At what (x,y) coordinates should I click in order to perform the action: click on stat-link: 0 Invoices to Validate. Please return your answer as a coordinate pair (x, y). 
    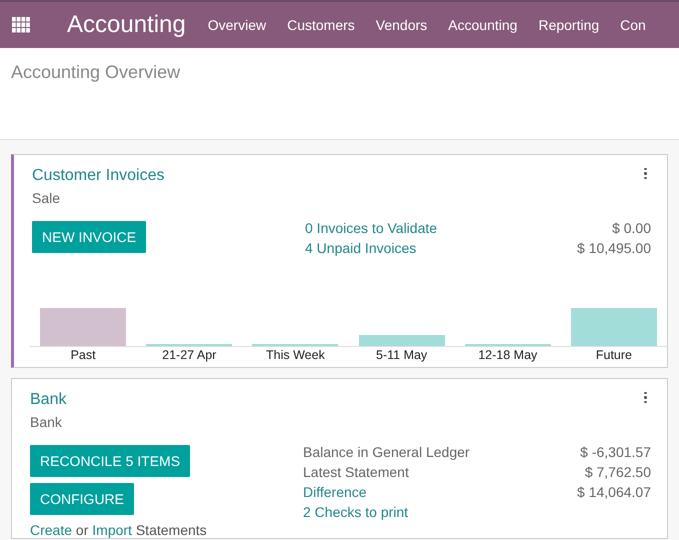
    Looking at the image, I should click on (371, 228).